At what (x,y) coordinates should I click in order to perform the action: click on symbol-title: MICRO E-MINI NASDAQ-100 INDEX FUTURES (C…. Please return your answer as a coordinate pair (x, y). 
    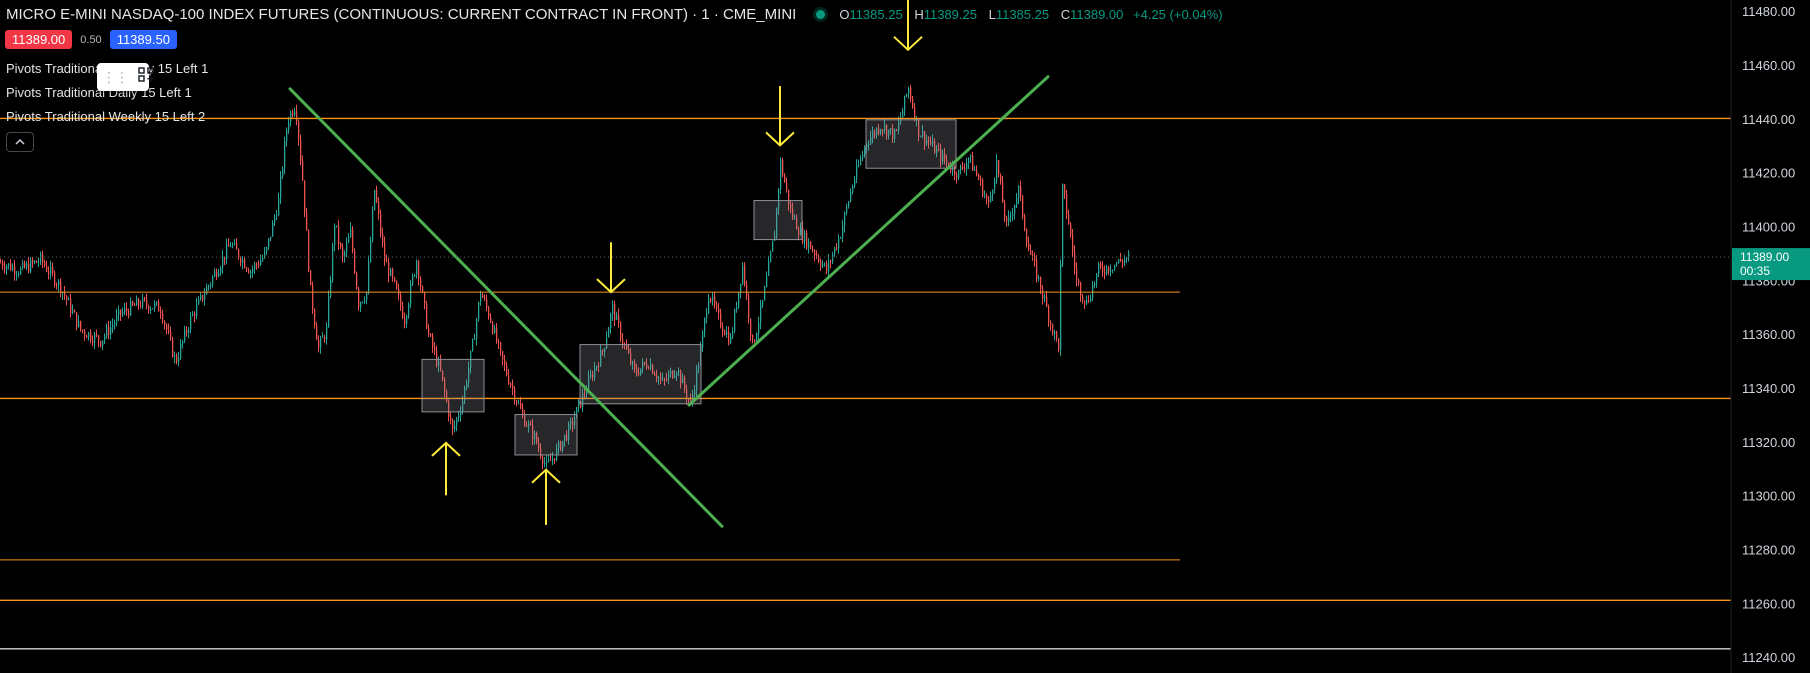
    Looking at the image, I should click on (401, 14).